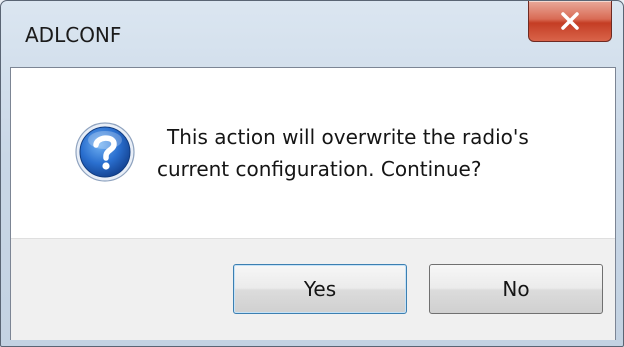  I want to click on message-line-1: This action will overwrite the radio's, so click(348, 137).